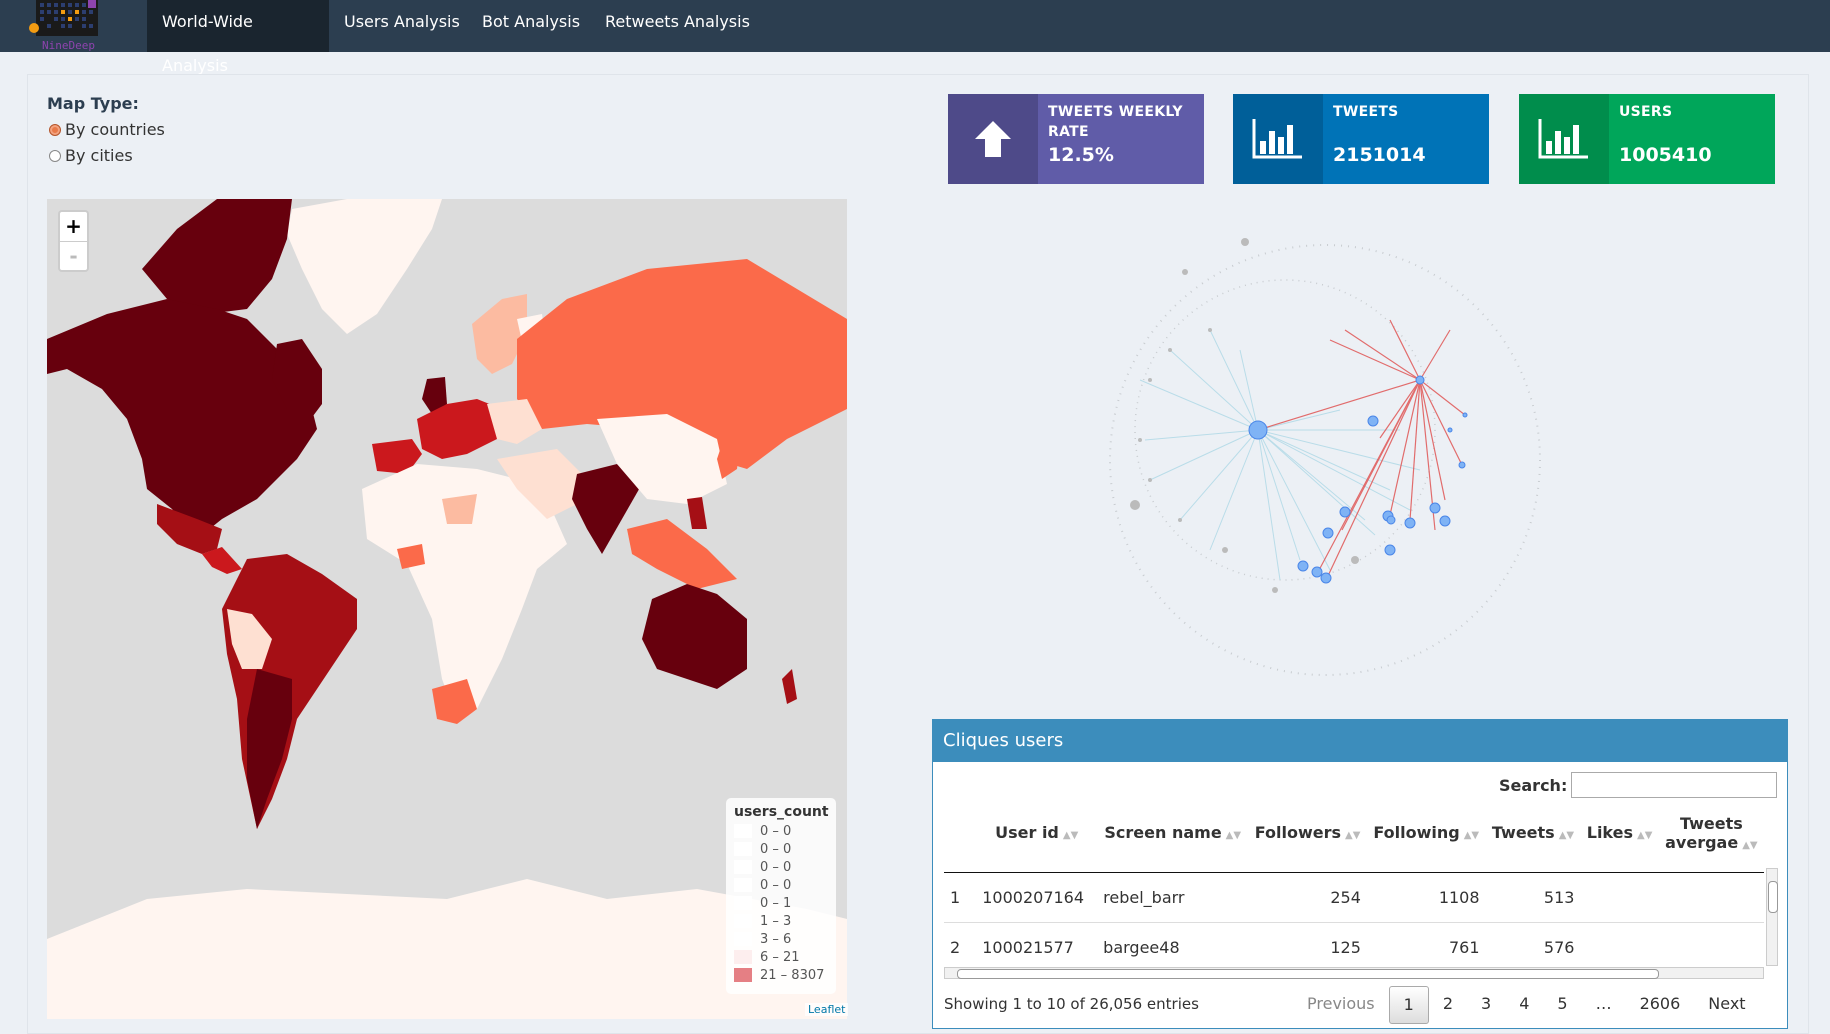 This screenshot has width=1830, height=1034. Describe the element at coordinates (776, 903) in the screenshot. I see `legend-range: 0 – 1` at that location.